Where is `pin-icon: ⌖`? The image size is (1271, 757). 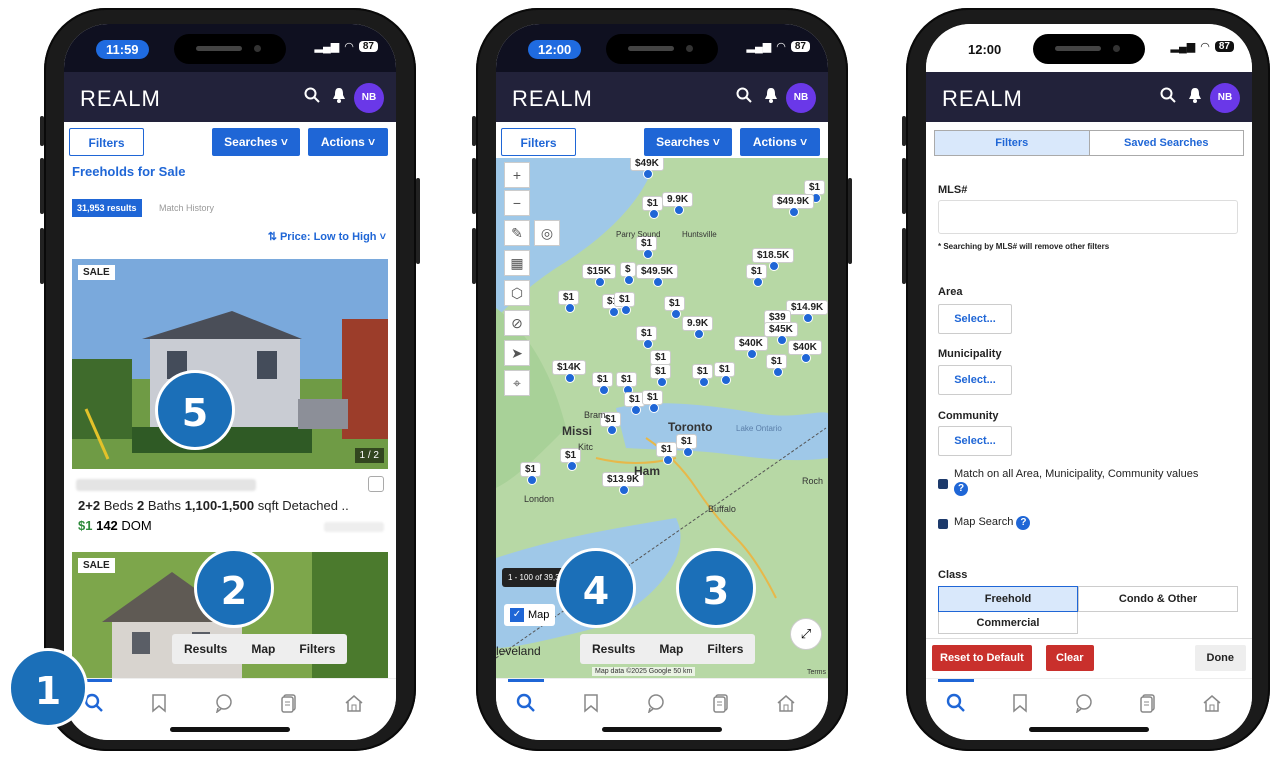
pin-icon: ⌖ is located at coordinates (517, 383).